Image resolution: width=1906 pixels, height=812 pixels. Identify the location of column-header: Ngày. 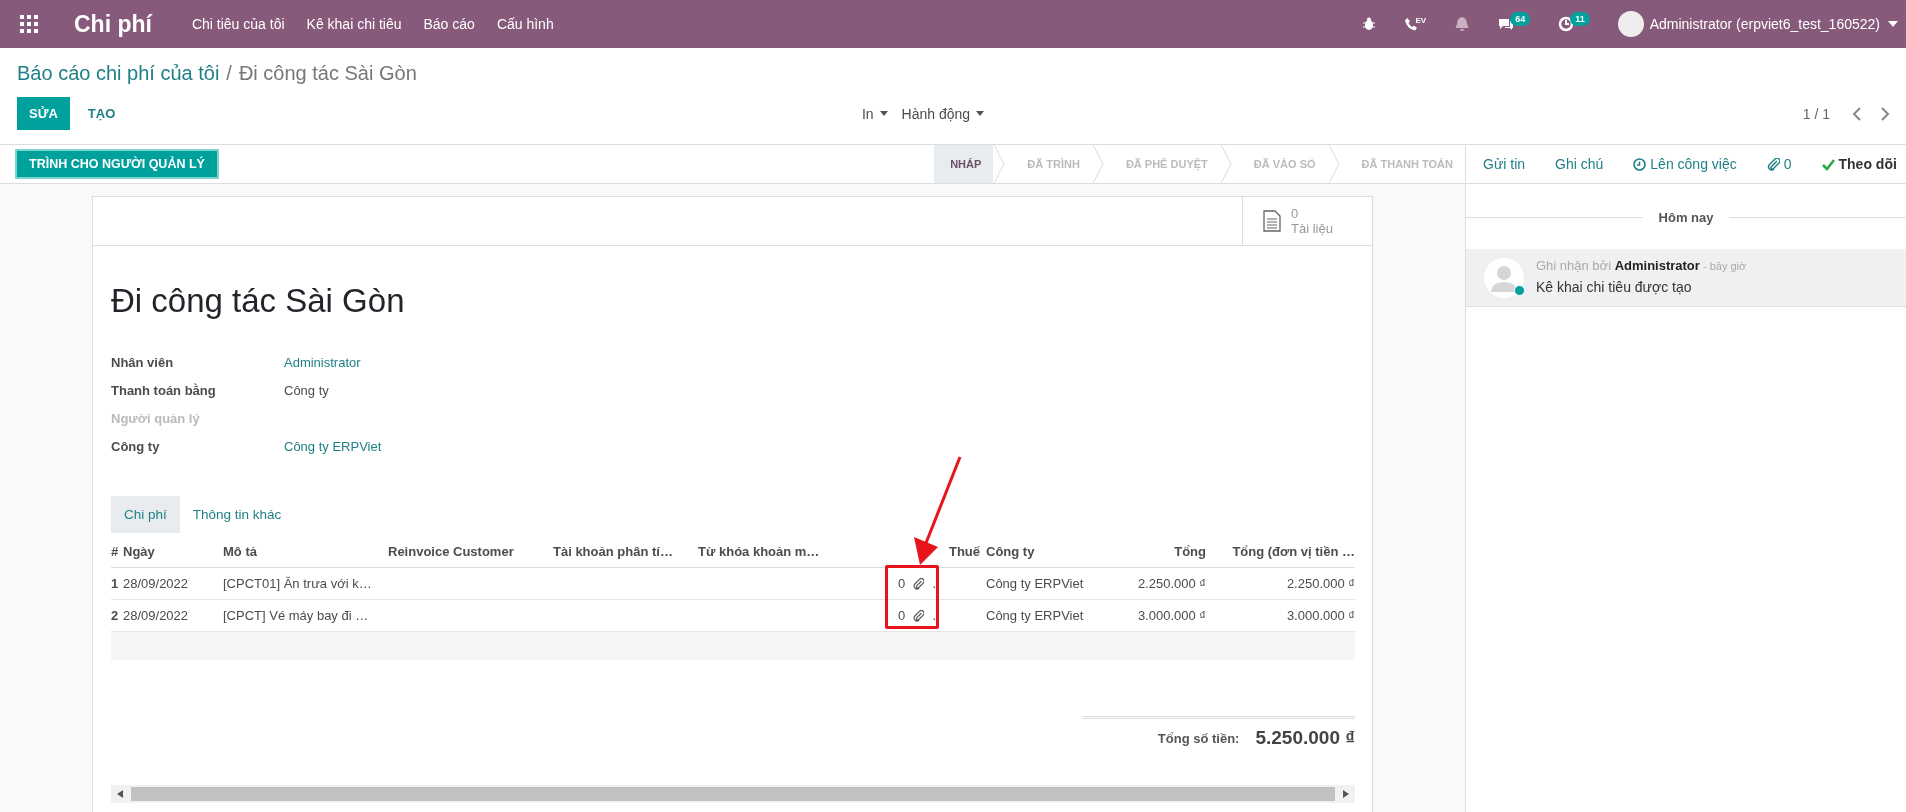
(173, 551).